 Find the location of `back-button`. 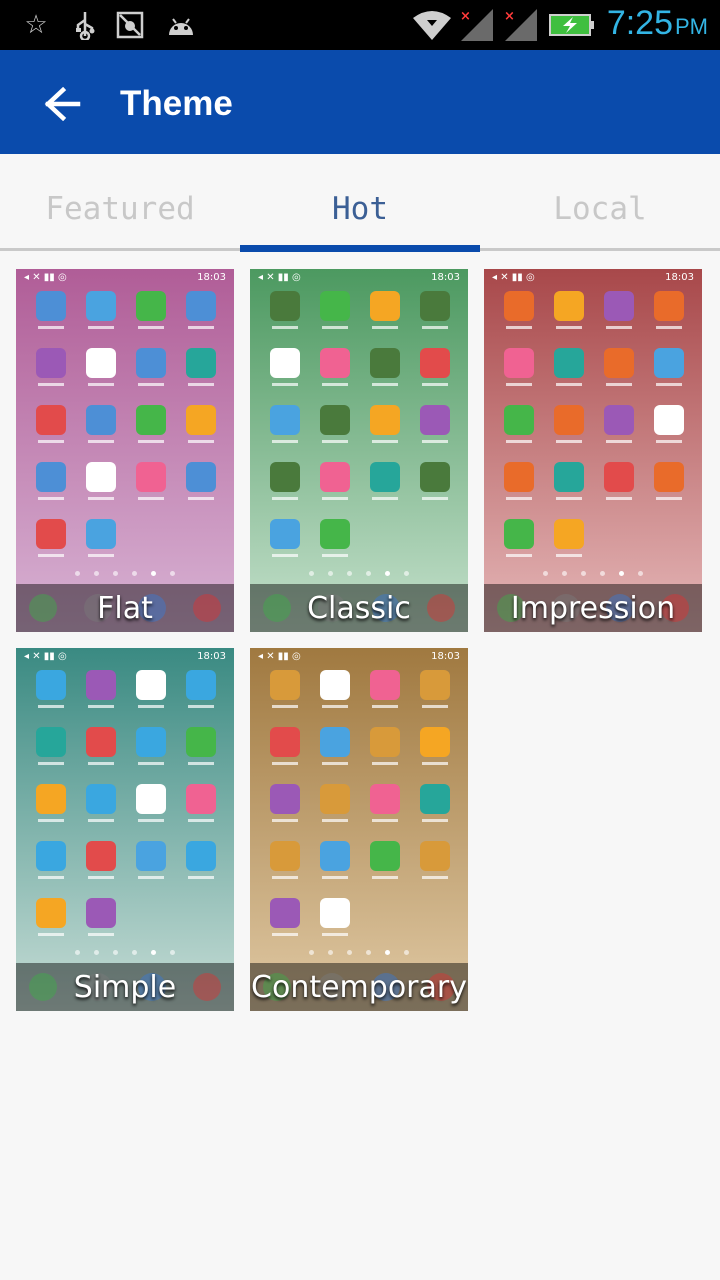

back-button is located at coordinates (62, 104).